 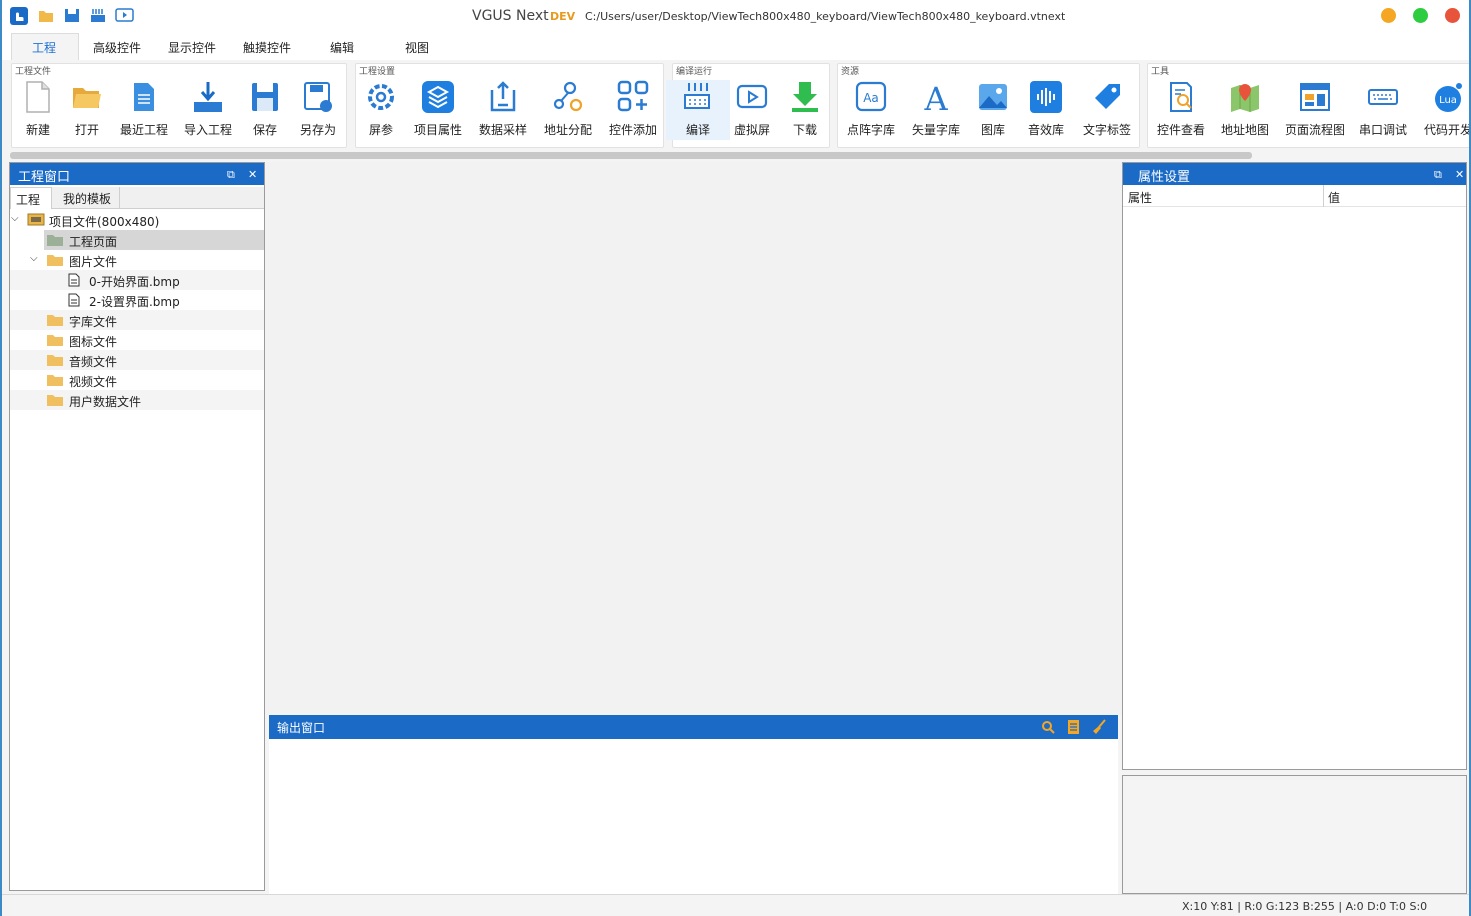 What do you see at coordinates (693, 727) in the screenshot?
I see `output-panel-header: 输出窗口` at bounding box center [693, 727].